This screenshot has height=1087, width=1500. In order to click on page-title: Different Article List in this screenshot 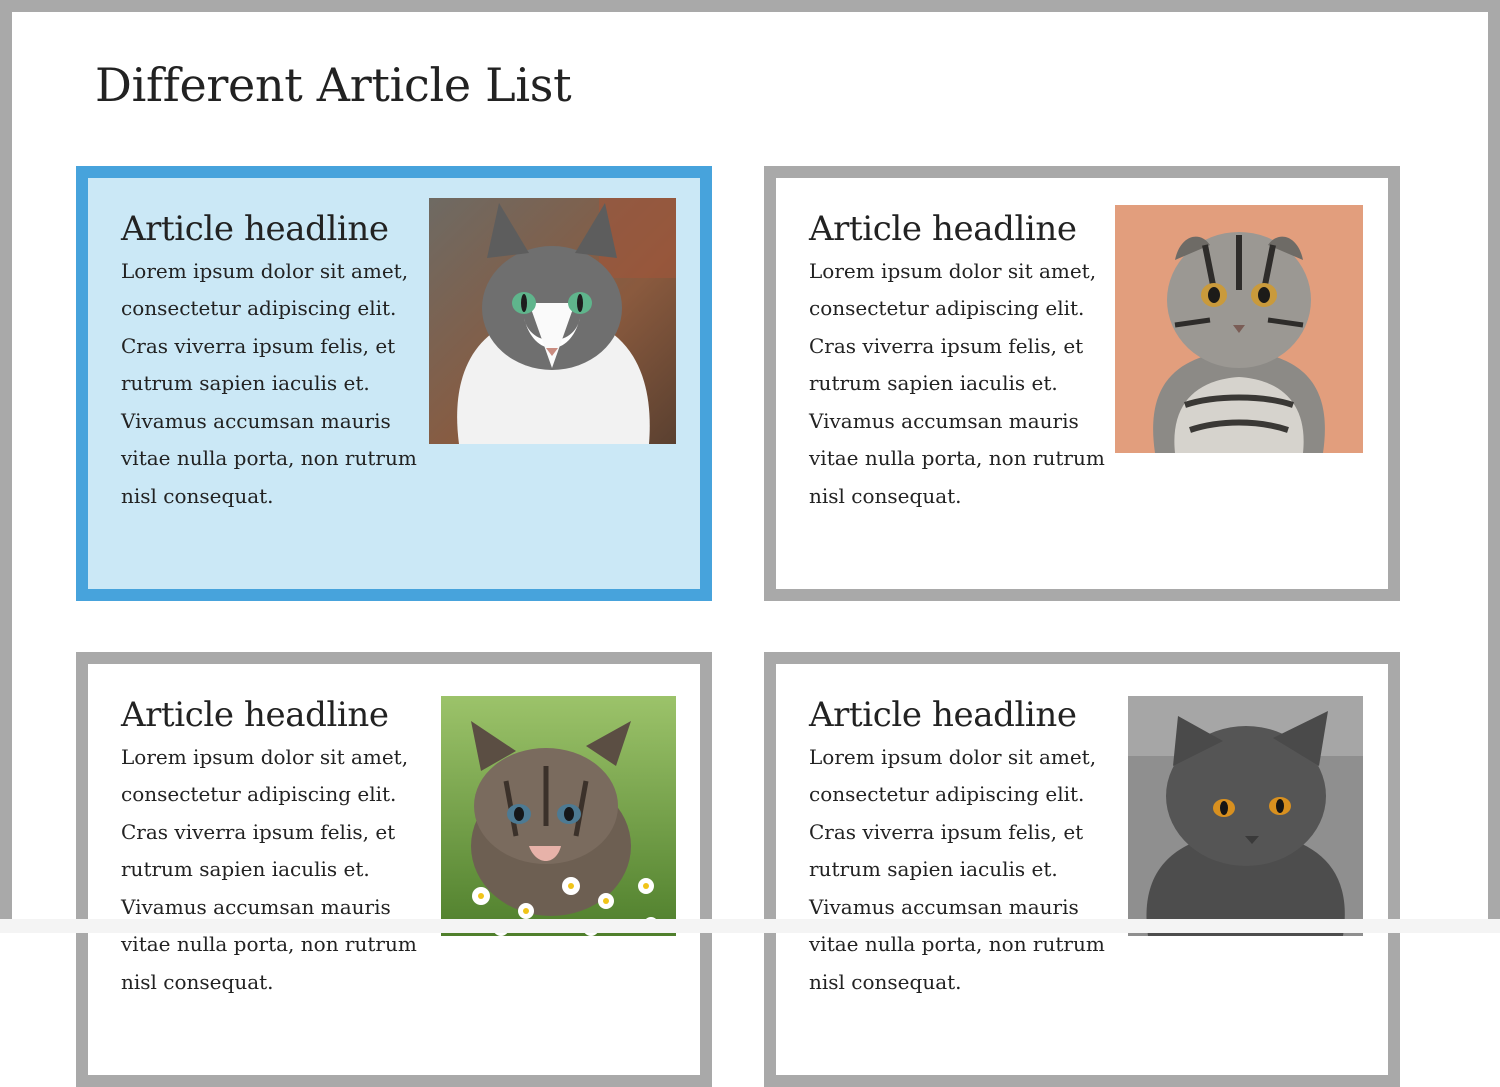, I will do `click(333, 85)`.